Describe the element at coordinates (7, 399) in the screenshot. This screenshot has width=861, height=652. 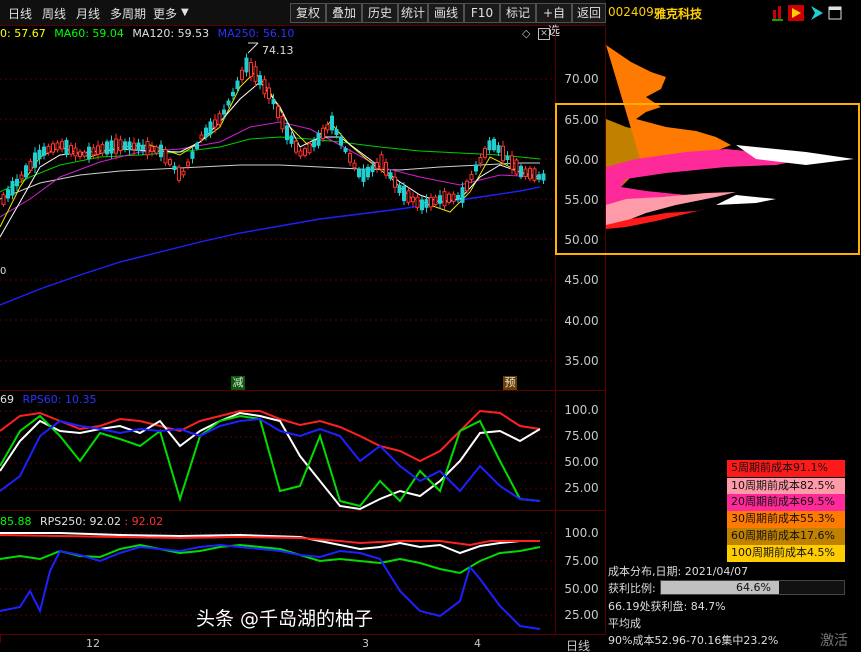
I see `rps1-label: 69` at that location.